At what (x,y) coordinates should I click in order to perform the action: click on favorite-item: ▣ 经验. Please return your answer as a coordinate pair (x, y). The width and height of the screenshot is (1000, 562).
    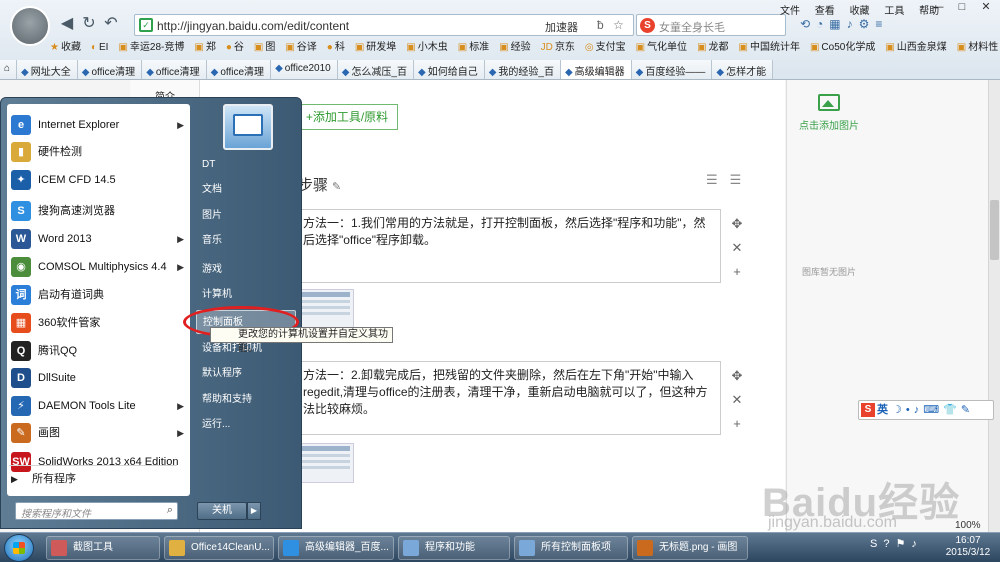
    Looking at the image, I should click on (514, 45).